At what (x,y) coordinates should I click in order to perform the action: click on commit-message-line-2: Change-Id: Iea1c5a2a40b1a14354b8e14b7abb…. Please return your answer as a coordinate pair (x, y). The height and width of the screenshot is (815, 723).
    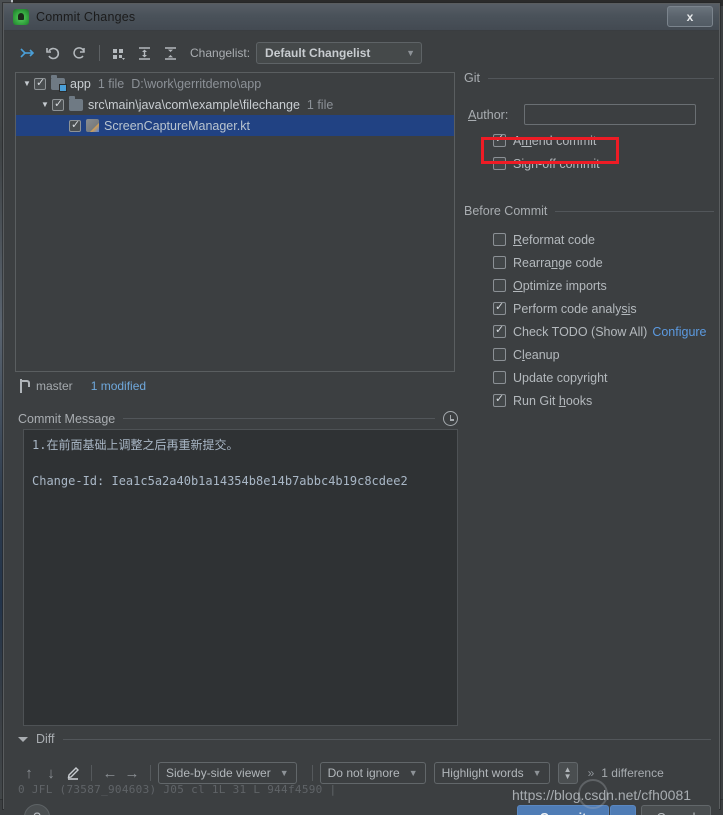
    Looking at the image, I should click on (220, 481).